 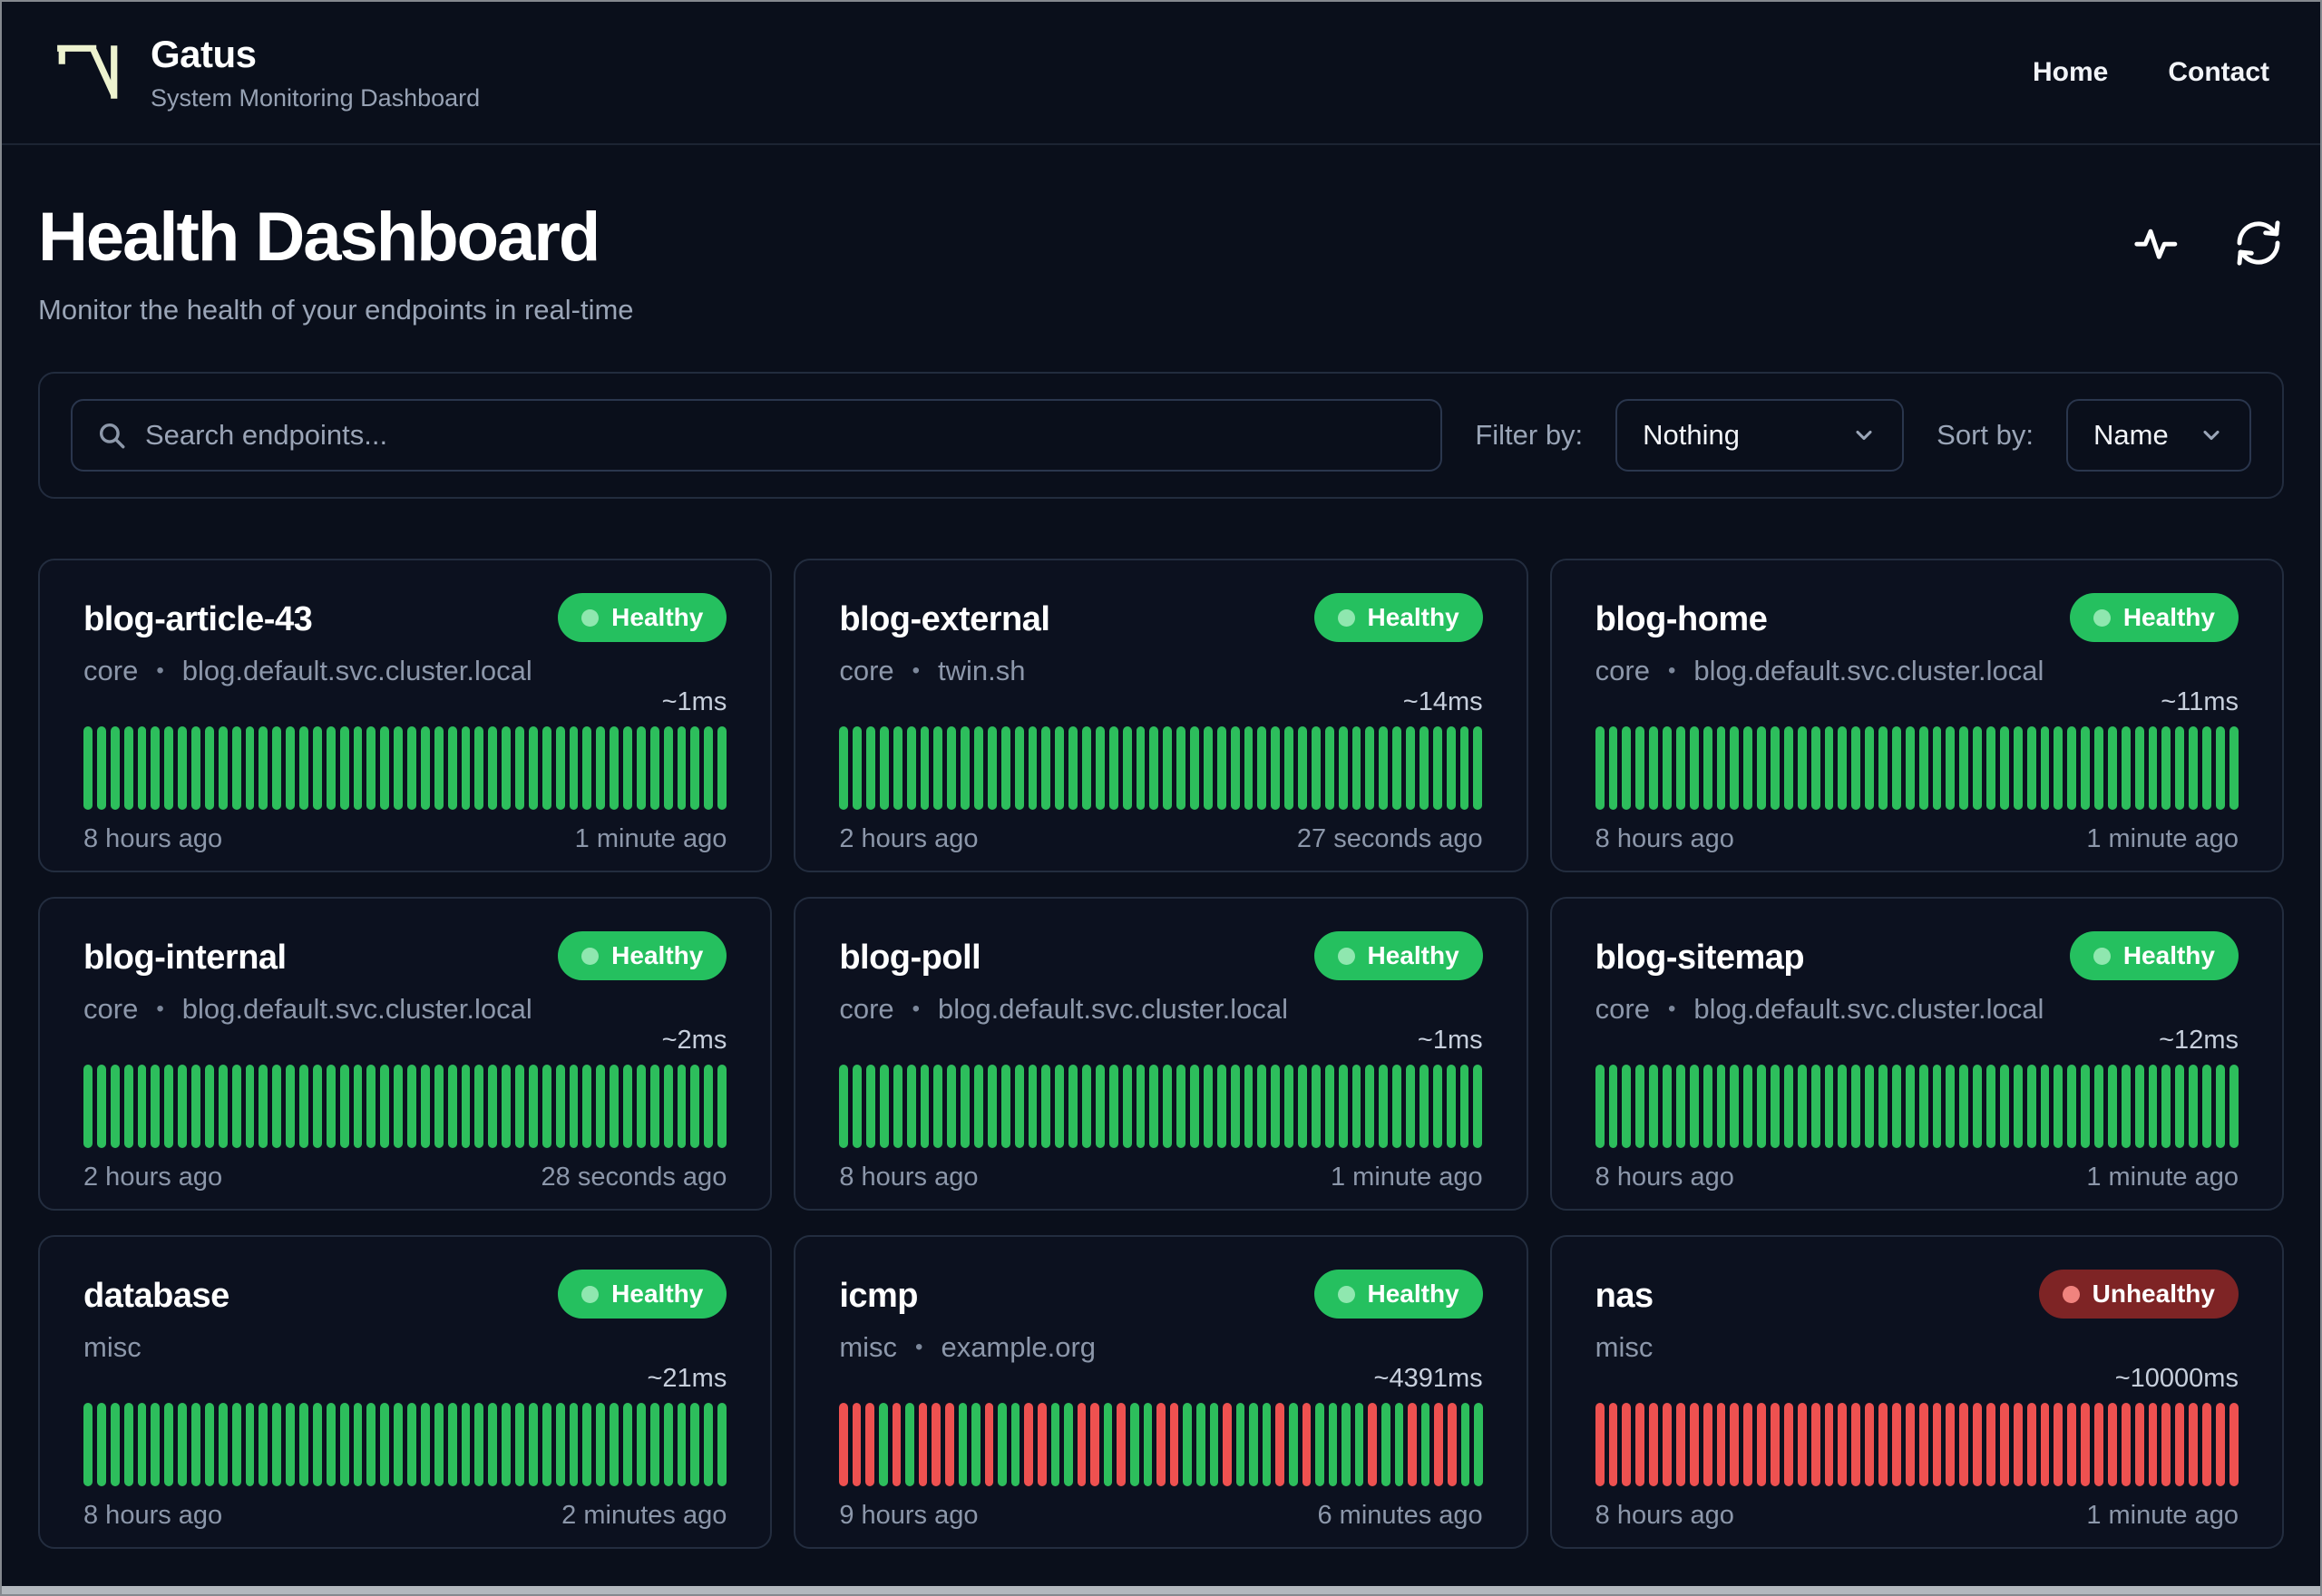 I want to click on sort-select: Name, so click(x=2158, y=435).